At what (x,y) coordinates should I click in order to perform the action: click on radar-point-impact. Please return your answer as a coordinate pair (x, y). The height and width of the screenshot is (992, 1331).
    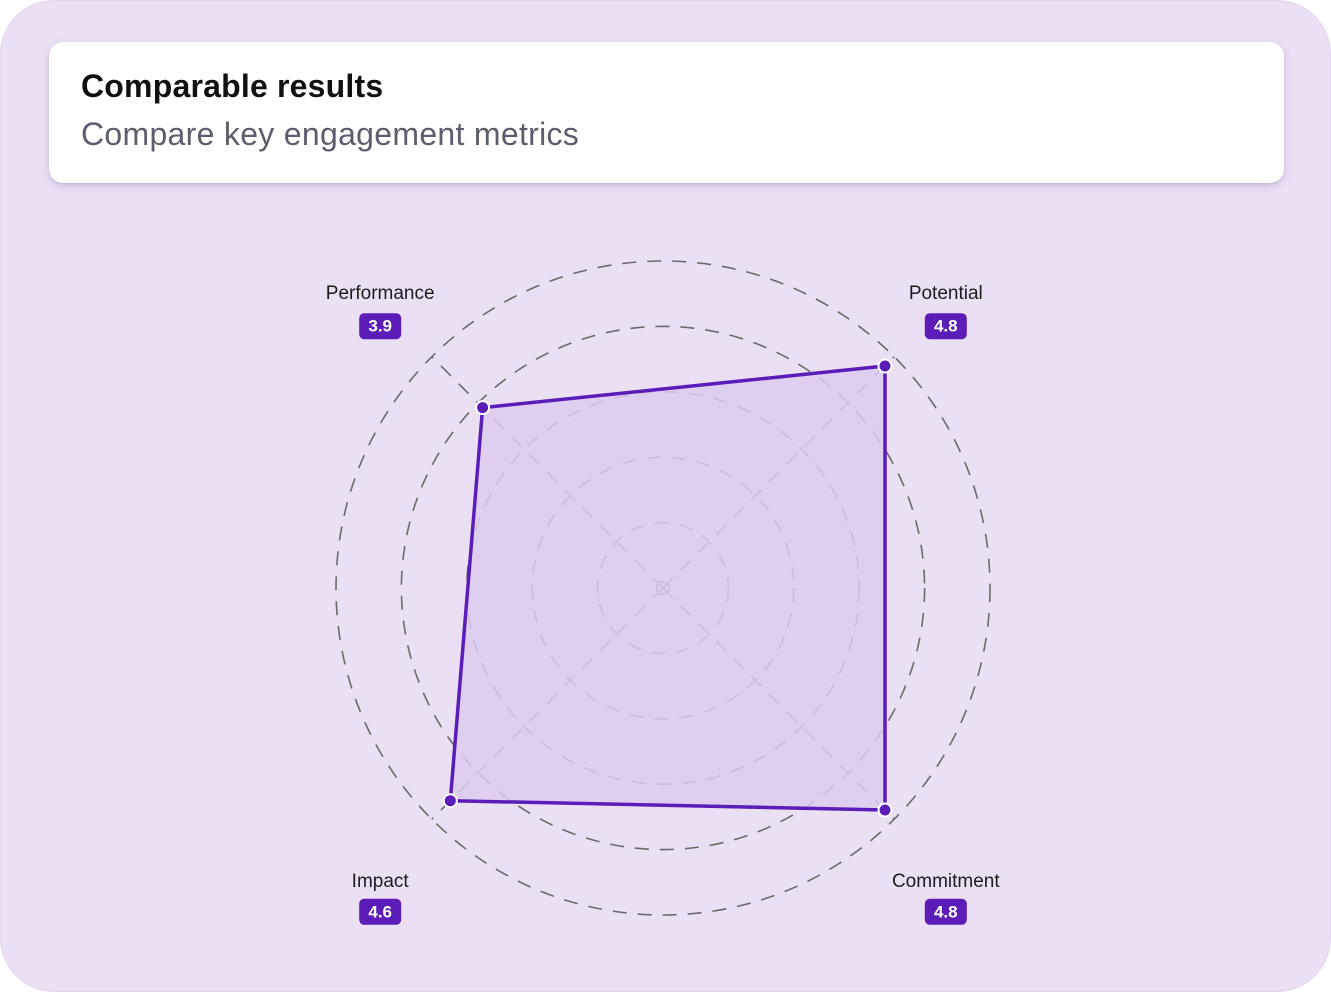
    Looking at the image, I should click on (450, 801).